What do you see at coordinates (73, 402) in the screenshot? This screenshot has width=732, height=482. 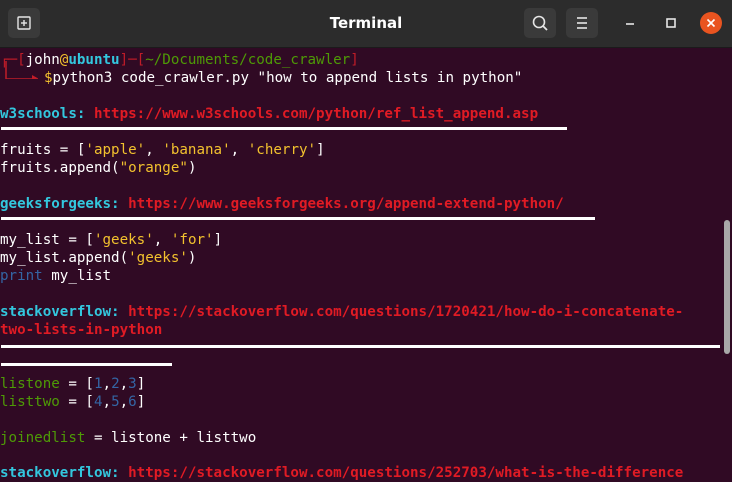 I see `code-line: listtwo = [4,5,6]` at bounding box center [73, 402].